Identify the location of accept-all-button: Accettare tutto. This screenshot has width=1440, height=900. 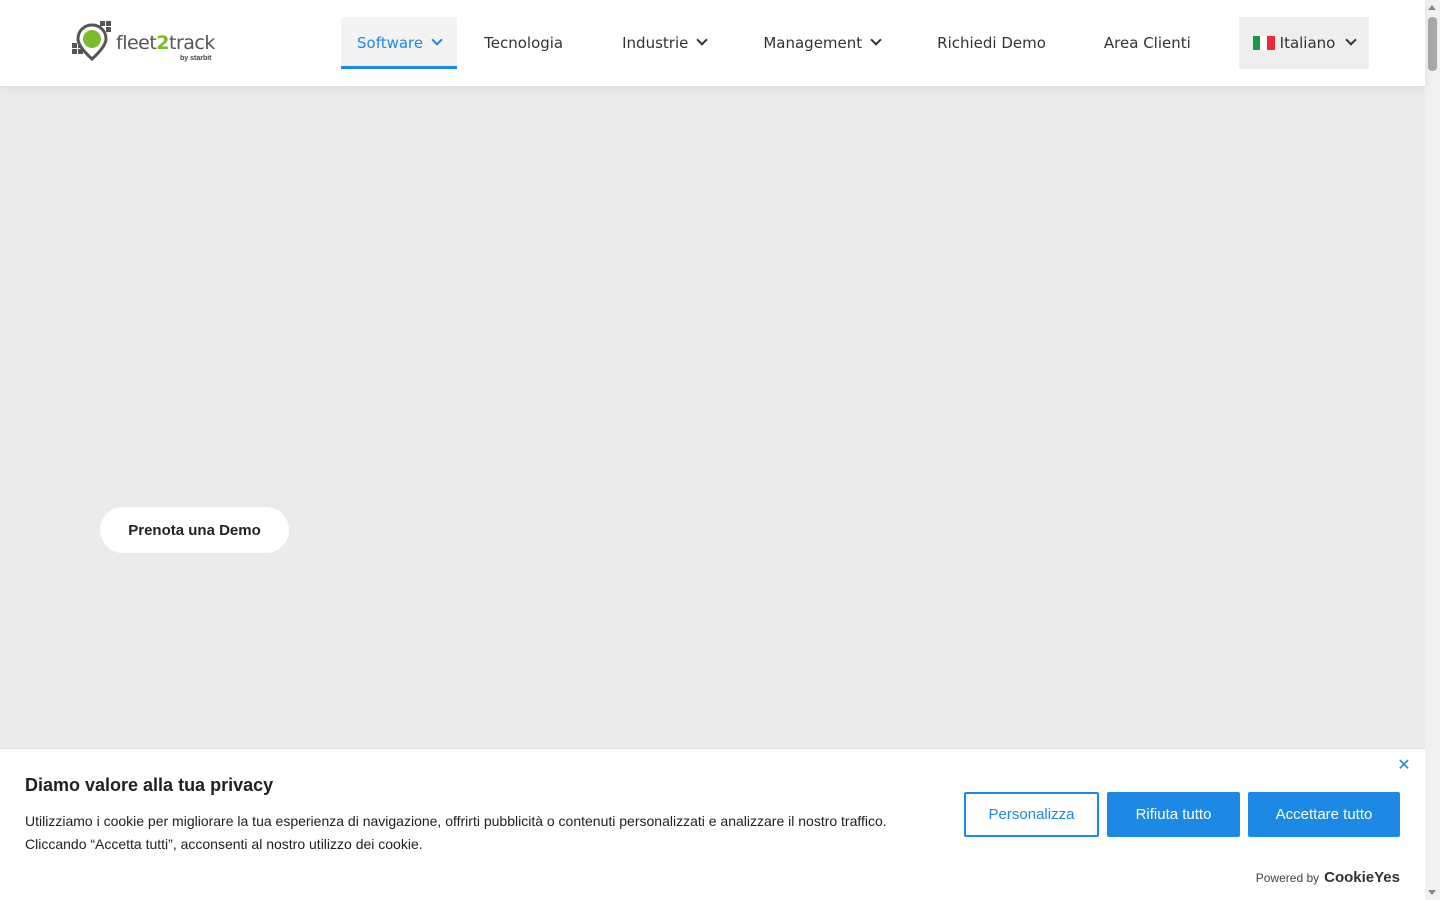
(1324, 814).